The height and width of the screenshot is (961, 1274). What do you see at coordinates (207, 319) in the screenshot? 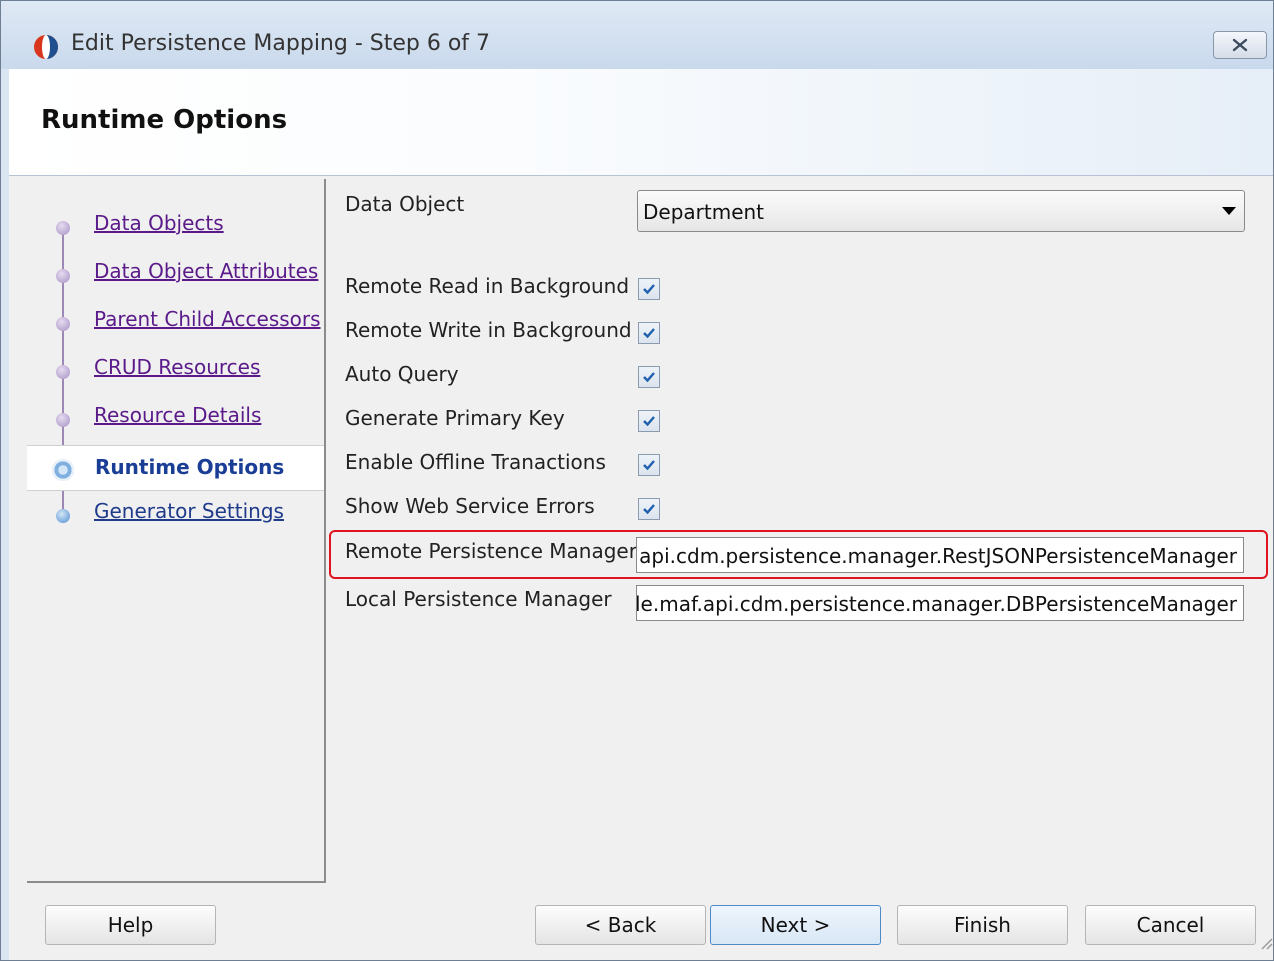
I see `step-label: Parent Child Accessors` at bounding box center [207, 319].